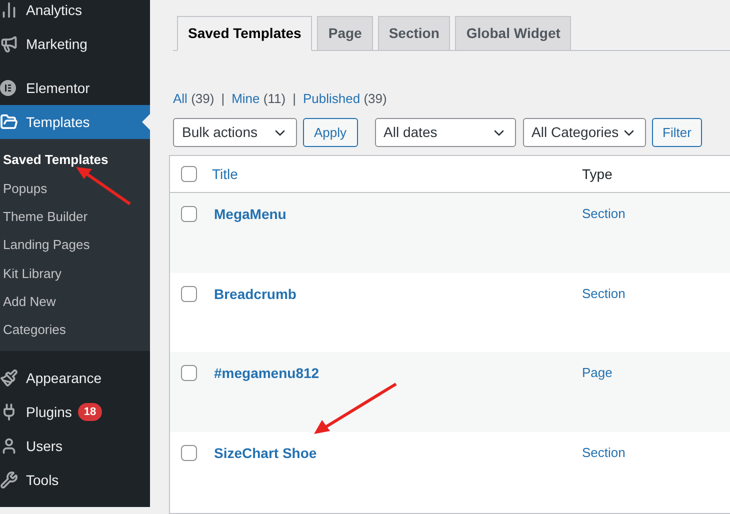  I want to click on filter-link: All (39), so click(193, 99).